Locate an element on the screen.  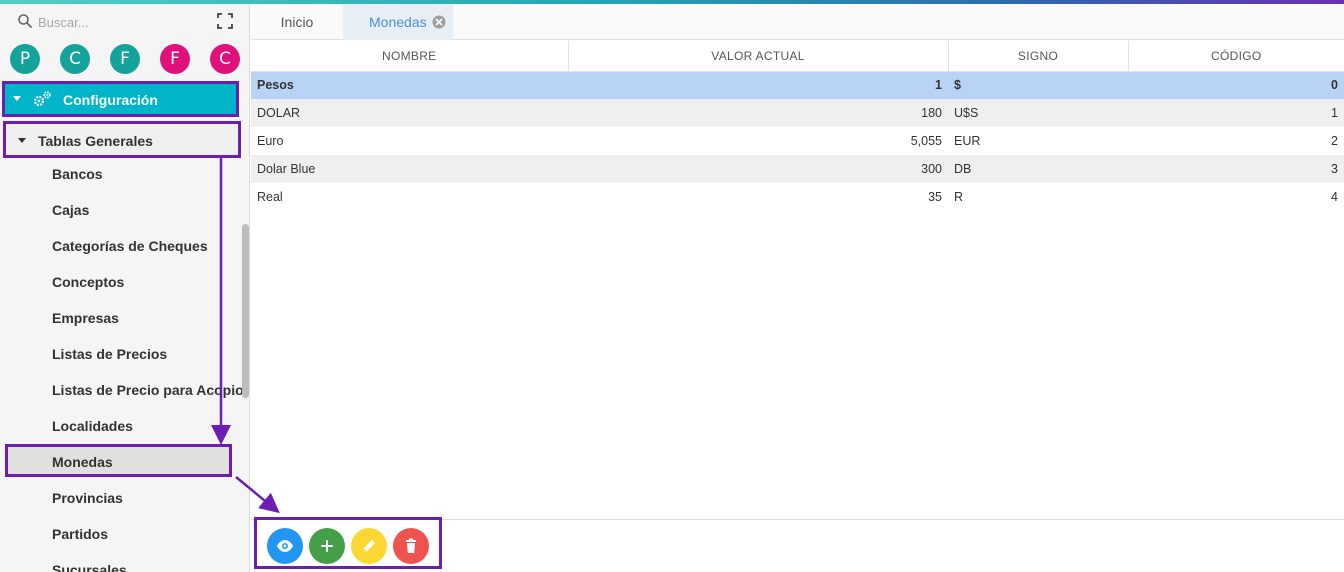
sidebar-item-partidos: Partidos is located at coordinates (120, 534).